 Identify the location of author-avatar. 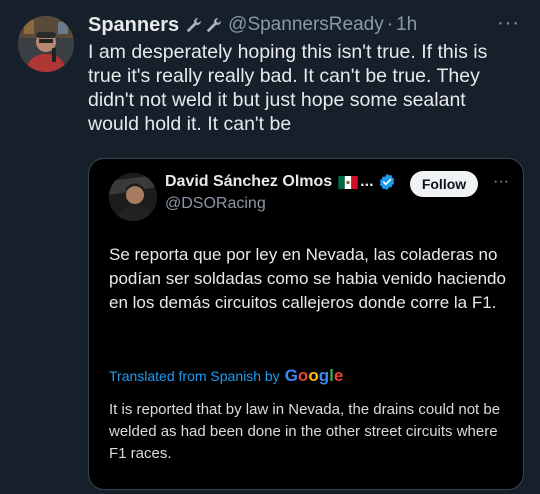
(46, 44).